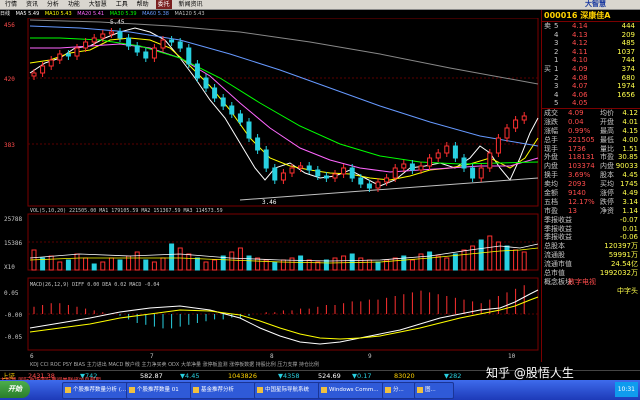 The height and width of the screenshot is (400, 640). I want to click on stat-row: 市盈 13 净资 1.14, so click(591, 211).